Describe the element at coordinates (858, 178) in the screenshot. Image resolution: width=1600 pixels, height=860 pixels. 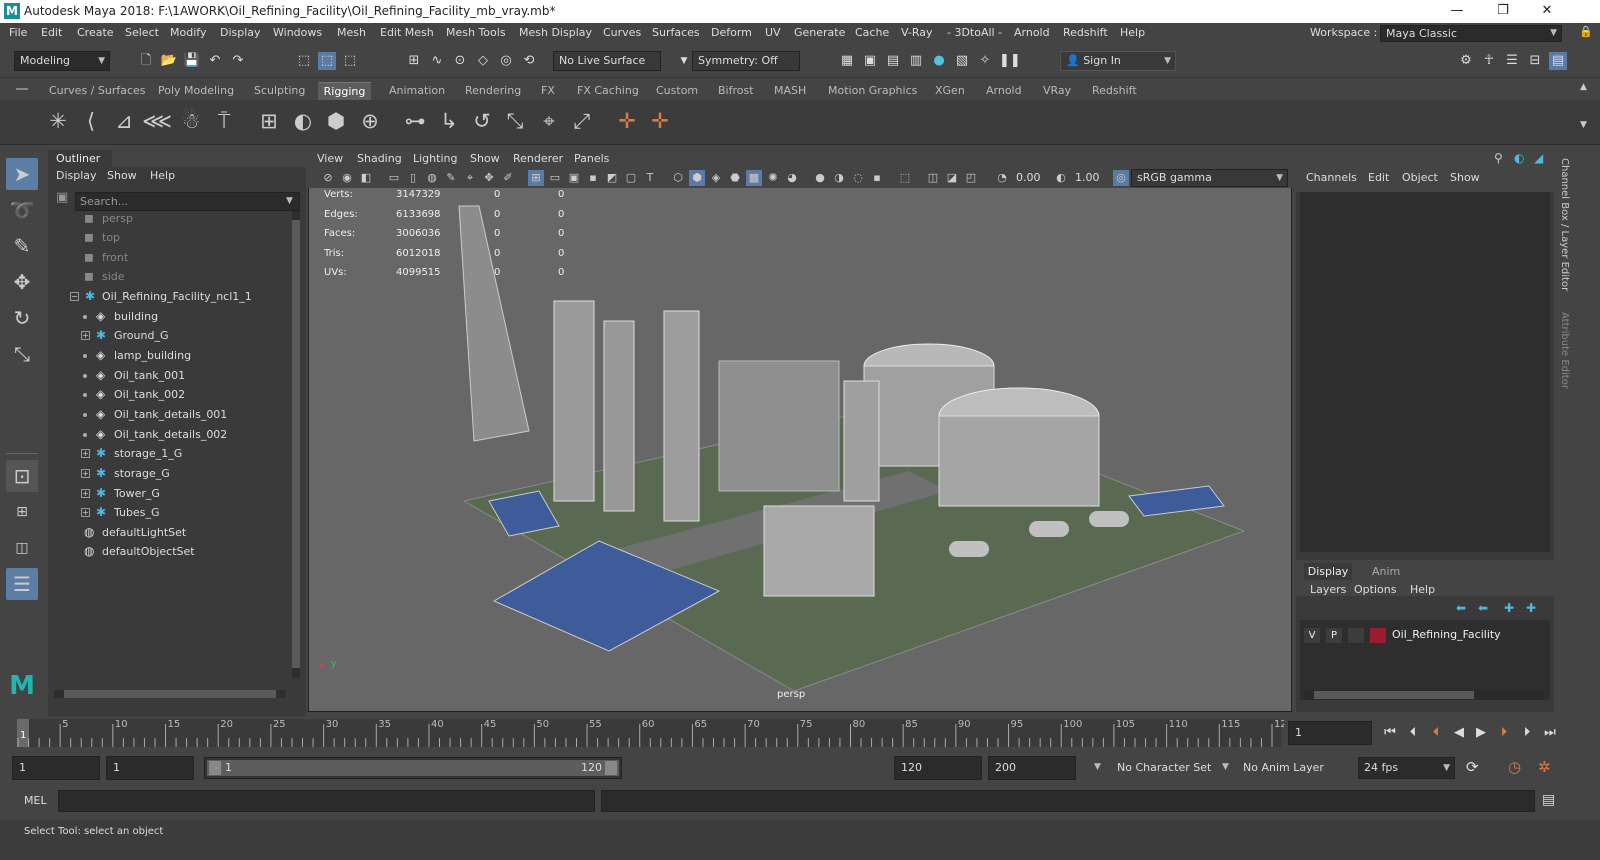
I see `anti-aliasing-icon: ◌` at that location.